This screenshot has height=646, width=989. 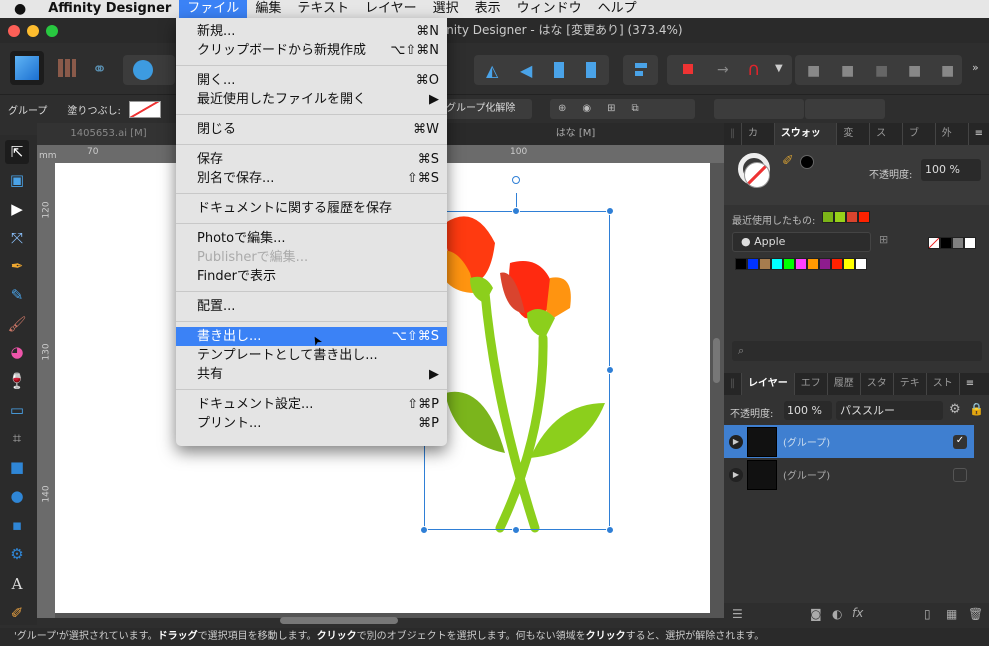 What do you see at coordinates (591, 70) in the screenshot?
I see `rotate-right-icon` at bounding box center [591, 70].